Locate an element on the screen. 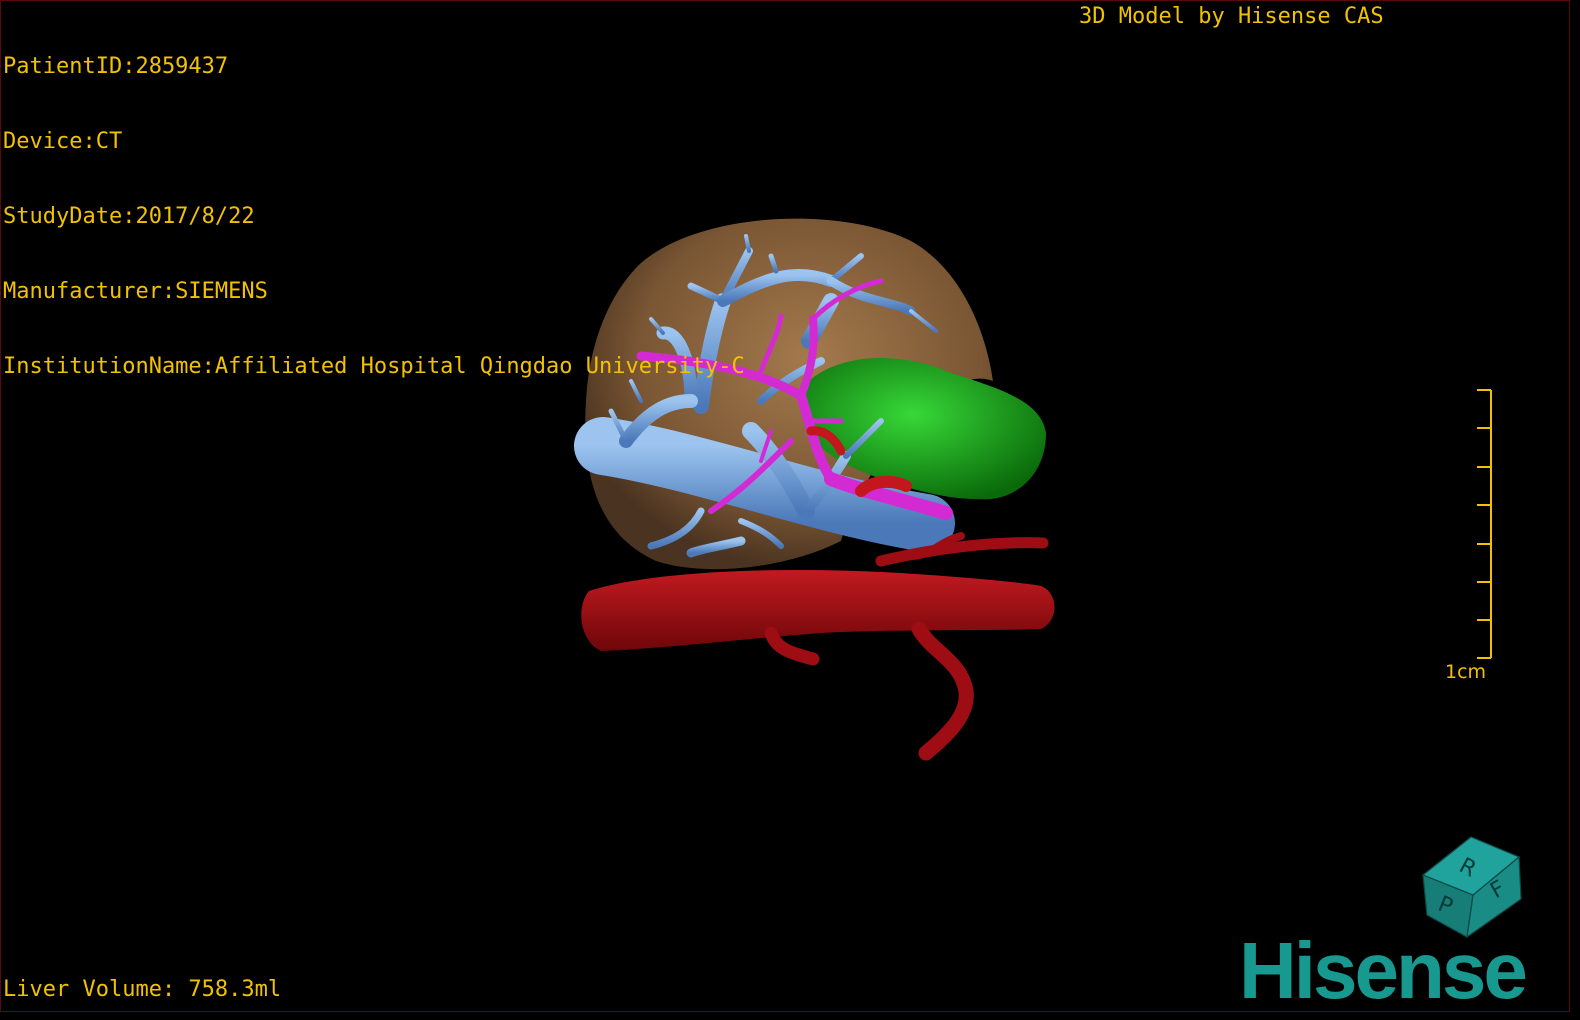 The image size is (1580, 1020). manufacturer-text: Manufacturer:SIEMENS is located at coordinates (135, 291).